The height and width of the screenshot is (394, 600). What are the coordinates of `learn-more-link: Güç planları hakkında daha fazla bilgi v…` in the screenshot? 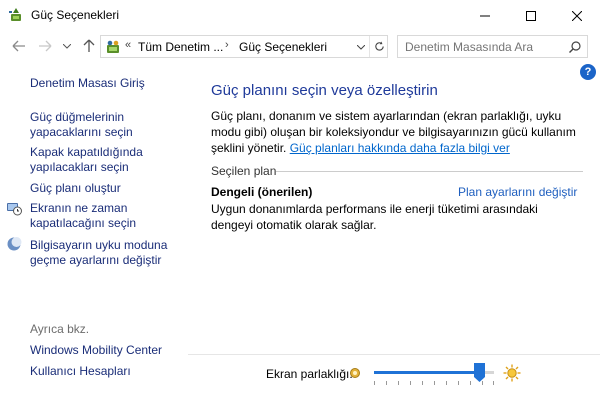 It's located at (400, 148).